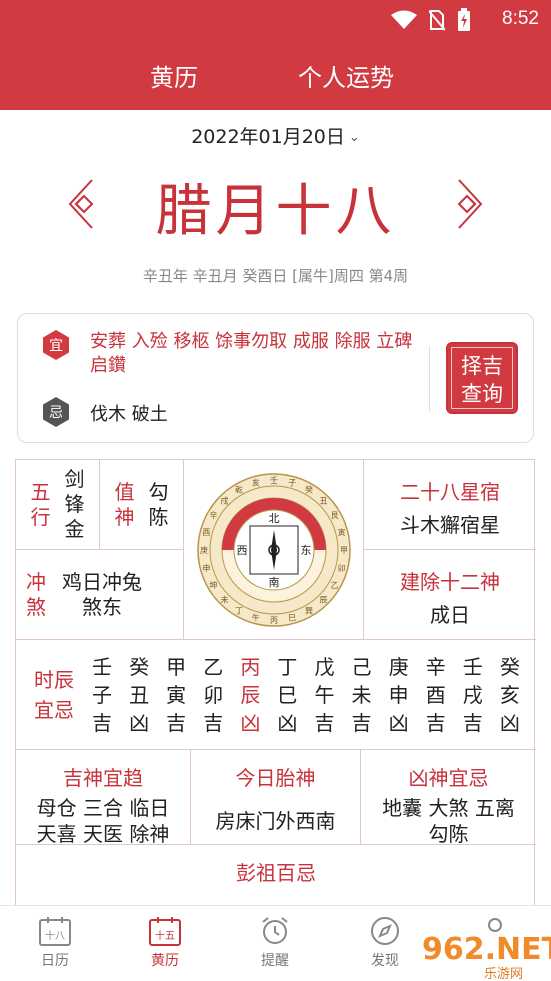 This screenshot has height=981, width=551. I want to click on luopan-direction: 西, so click(242, 550).